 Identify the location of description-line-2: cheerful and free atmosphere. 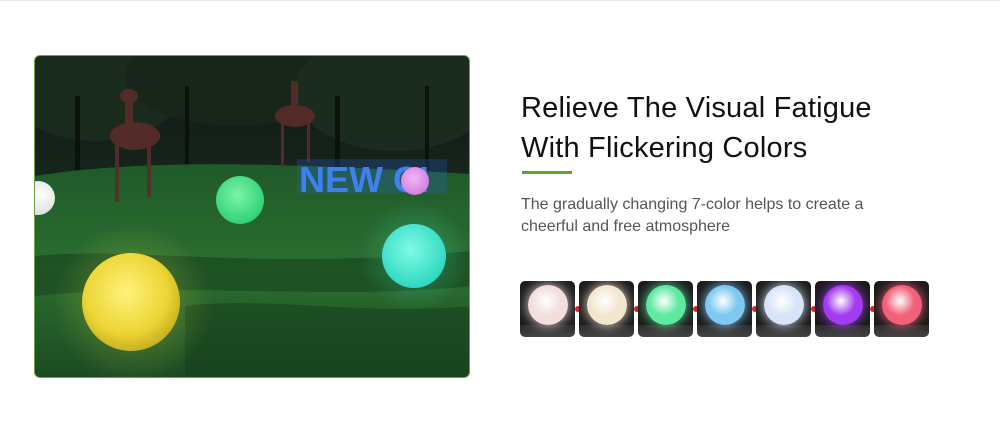
(626, 226).